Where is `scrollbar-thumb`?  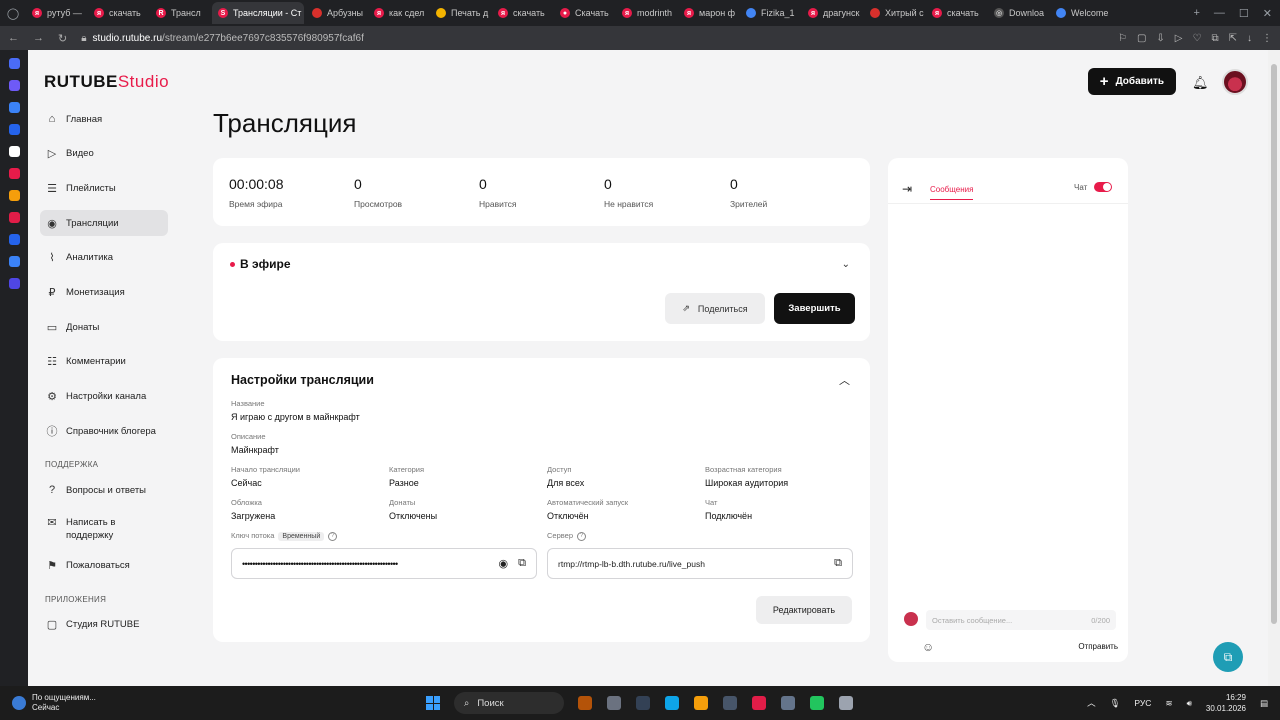
scrollbar-thumb is located at coordinates (1274, 344).